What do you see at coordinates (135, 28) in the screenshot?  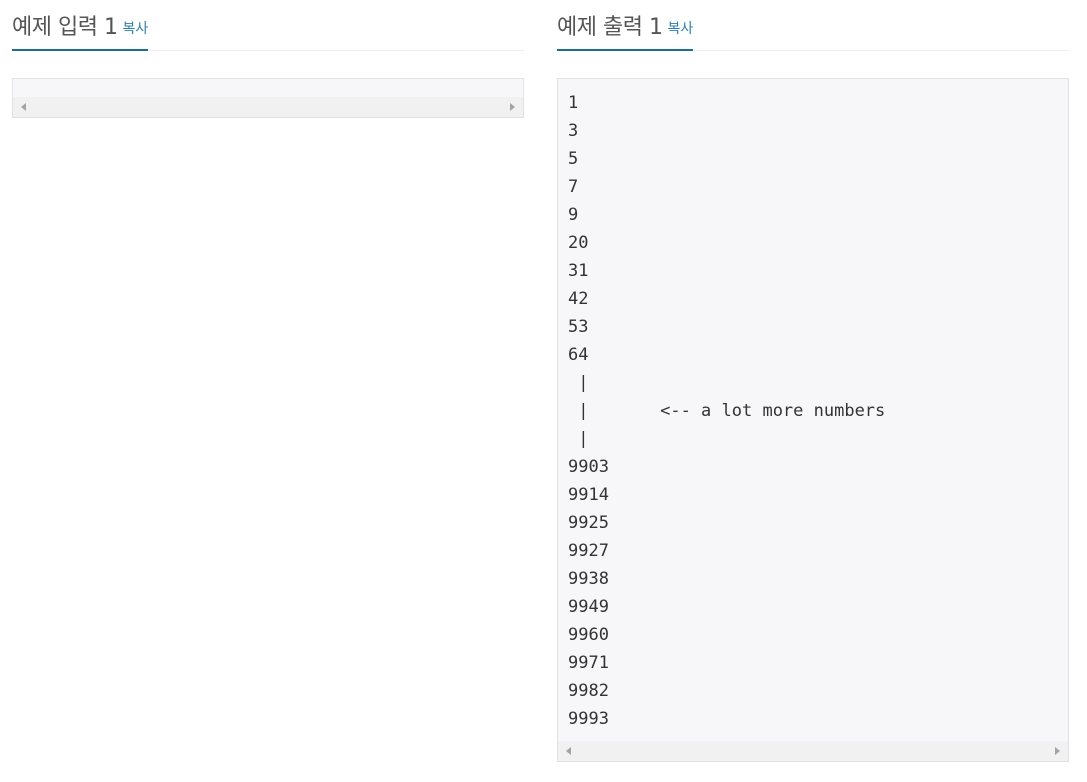 I see `sample-input-copy-button: 복사` at bounding box center [135, 28].